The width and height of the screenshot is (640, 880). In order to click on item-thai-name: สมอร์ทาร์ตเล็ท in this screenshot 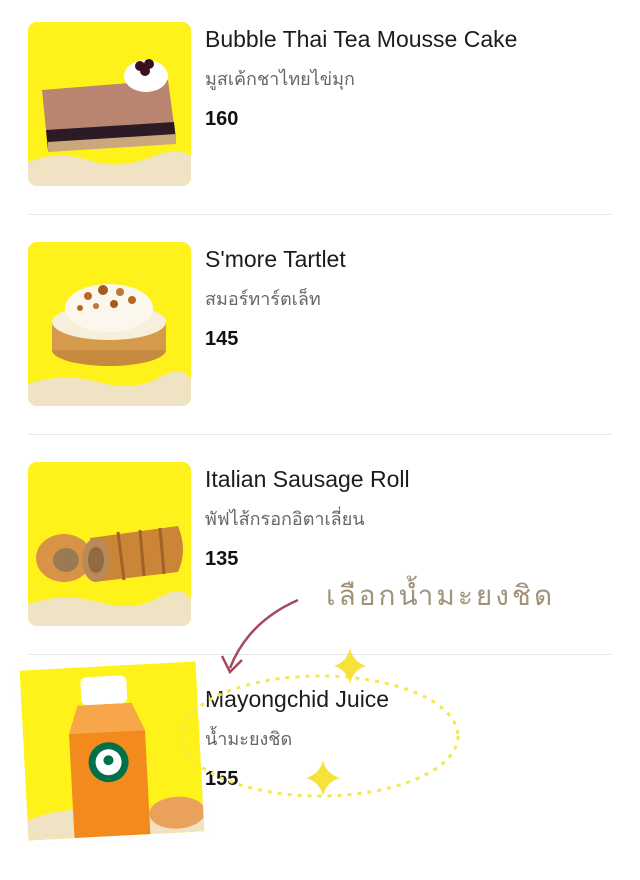, I will do `click(263, 299)`.